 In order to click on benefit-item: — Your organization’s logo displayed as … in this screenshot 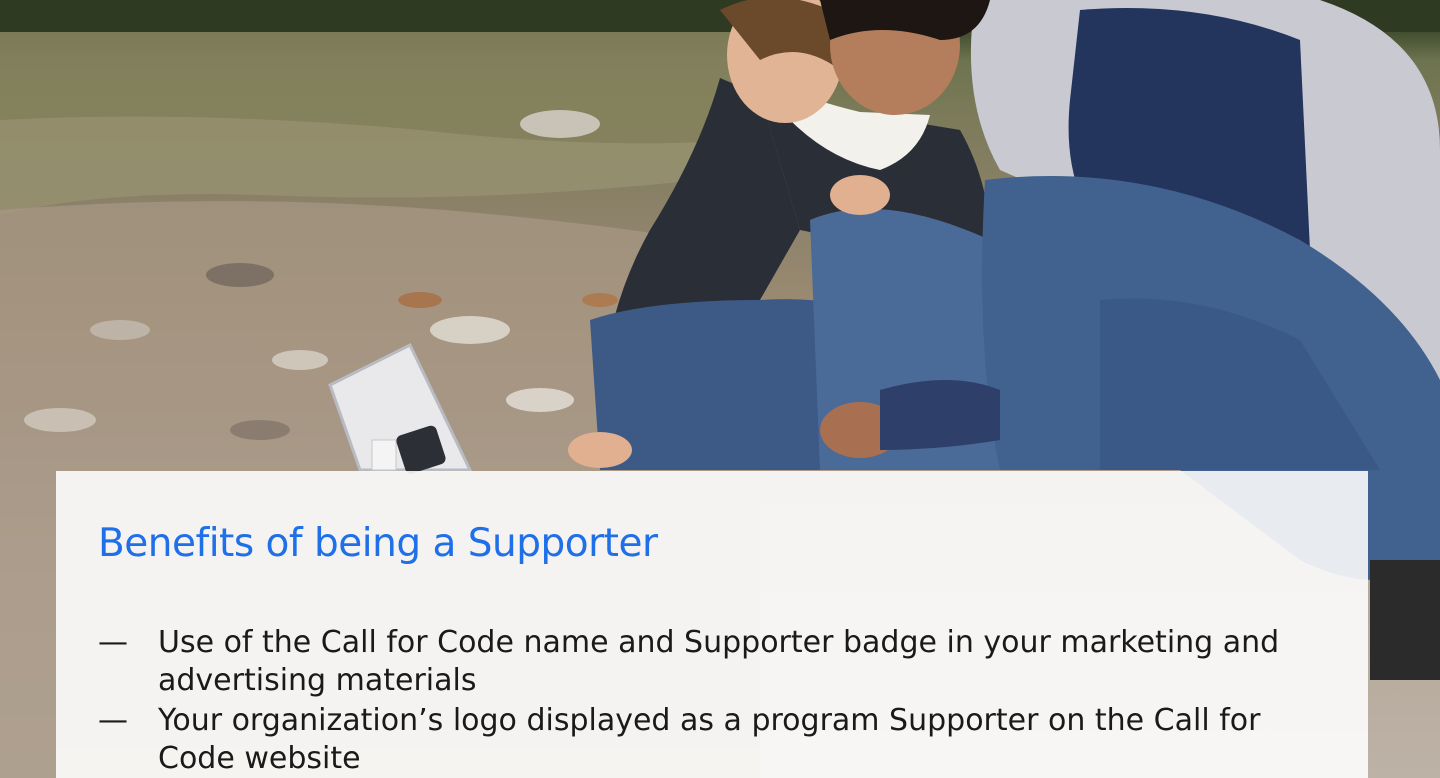, I will do `click(708, 740)`.